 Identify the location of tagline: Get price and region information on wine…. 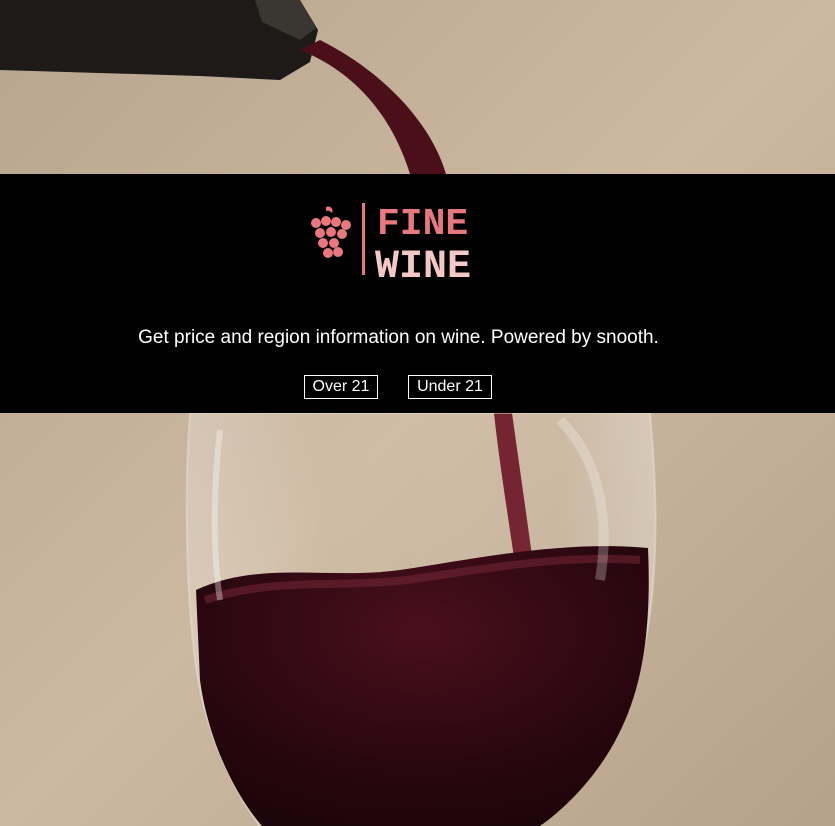
(398, 337).